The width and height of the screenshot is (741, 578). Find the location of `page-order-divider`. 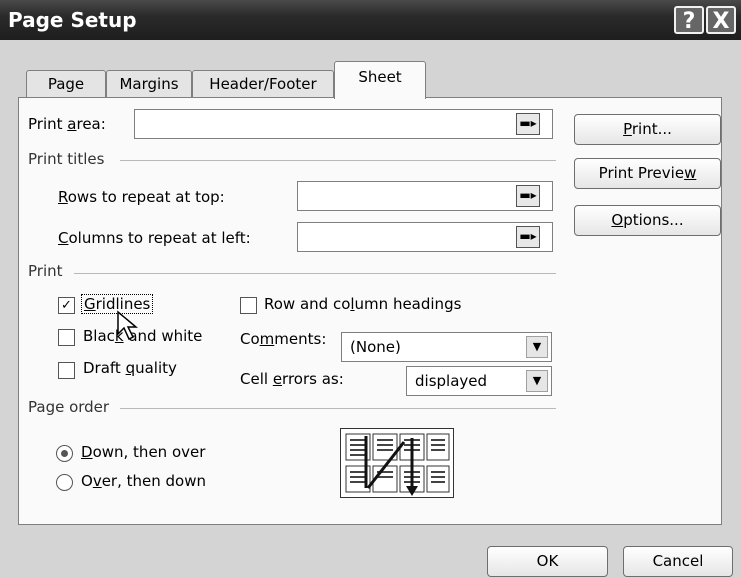

page-order-divider is located at coordinates (338, 408).